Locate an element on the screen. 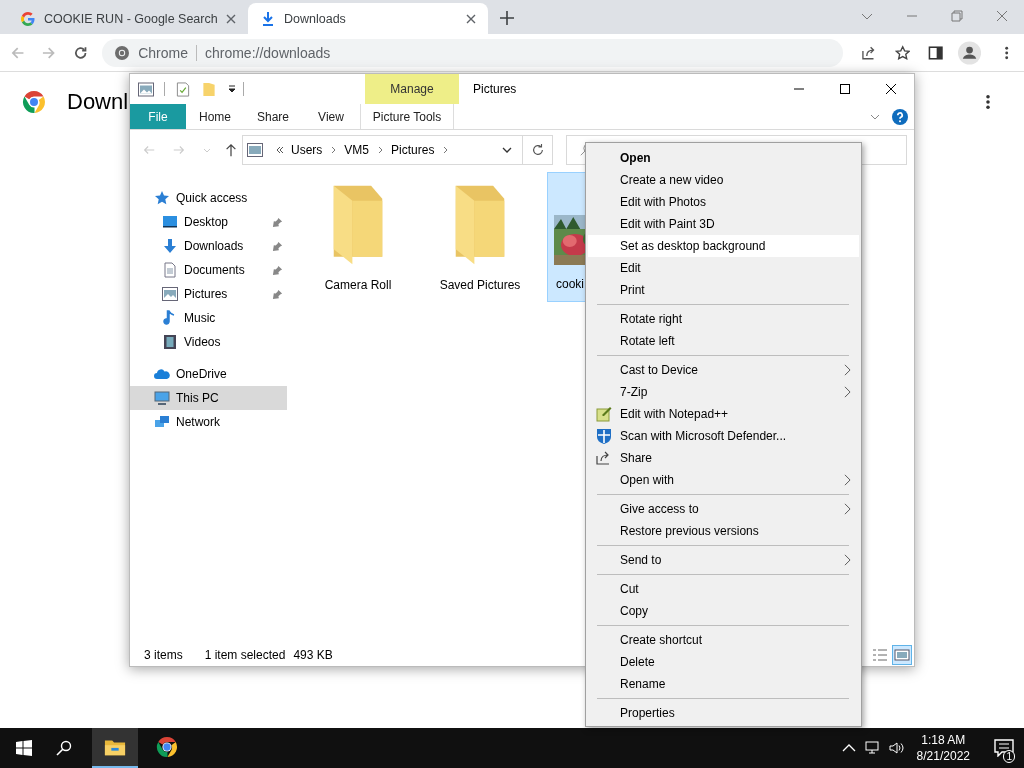 Image resolution: width=1024 pixels, height=768 pixels. selection-status: 1 item selected is located at coordinates (245, 655).